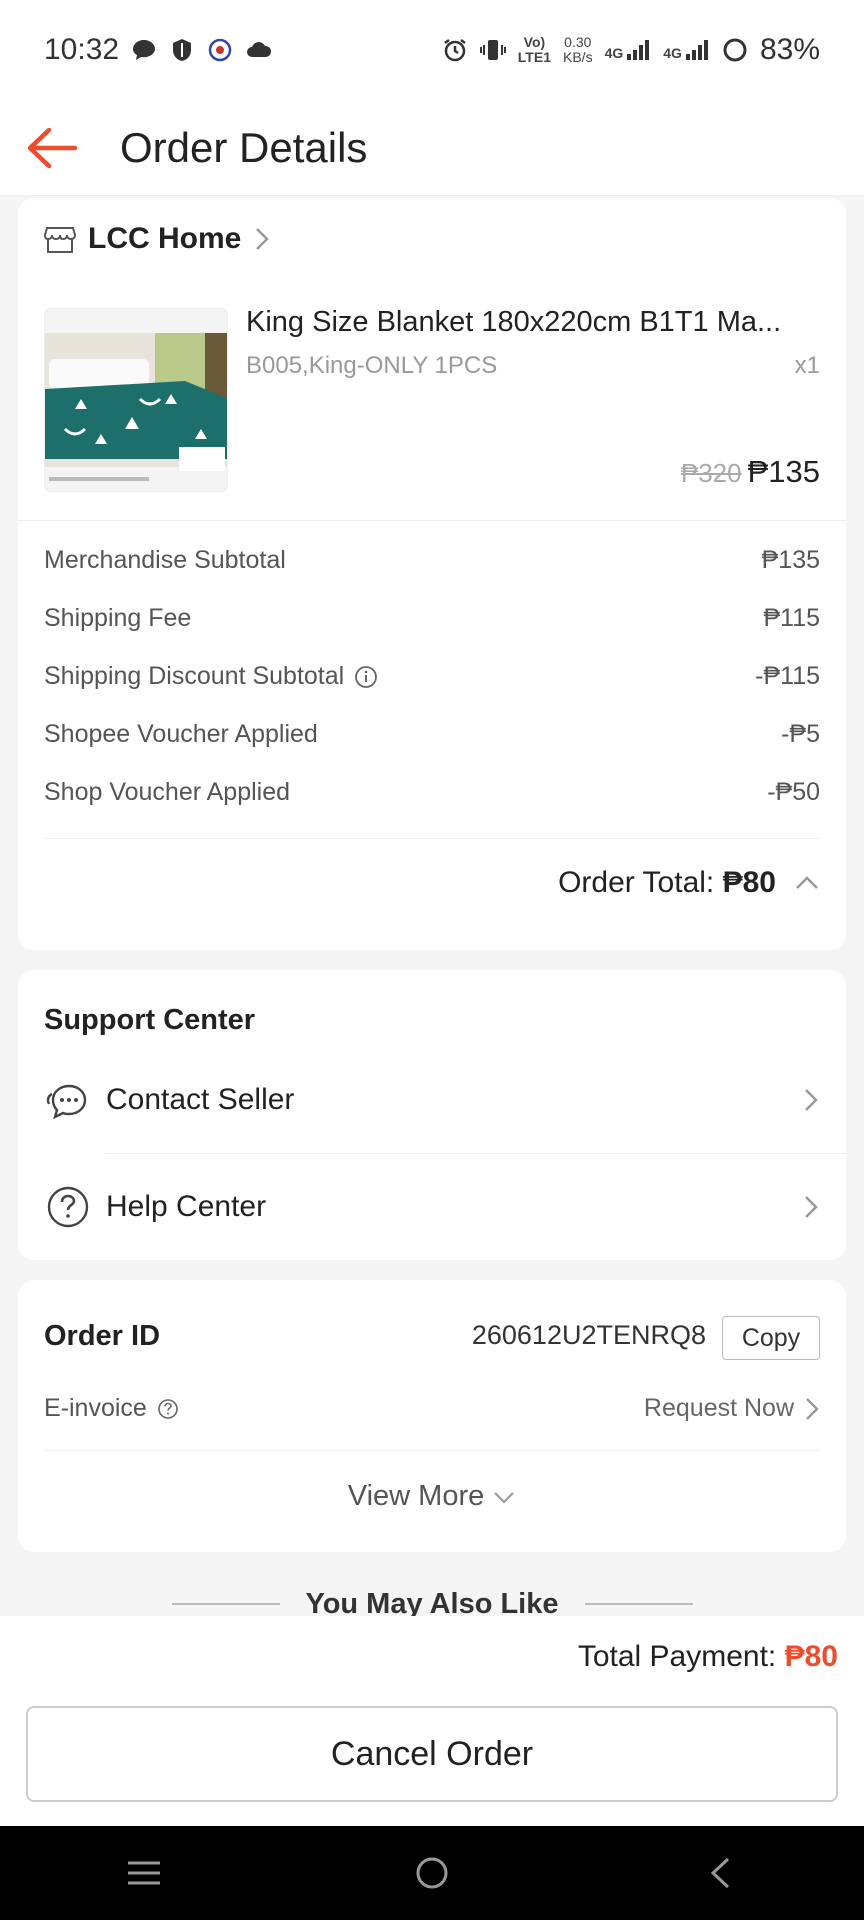 The width and height of the screenshot is (864, 1920). I want to click on info-icon, so click(366, 677).